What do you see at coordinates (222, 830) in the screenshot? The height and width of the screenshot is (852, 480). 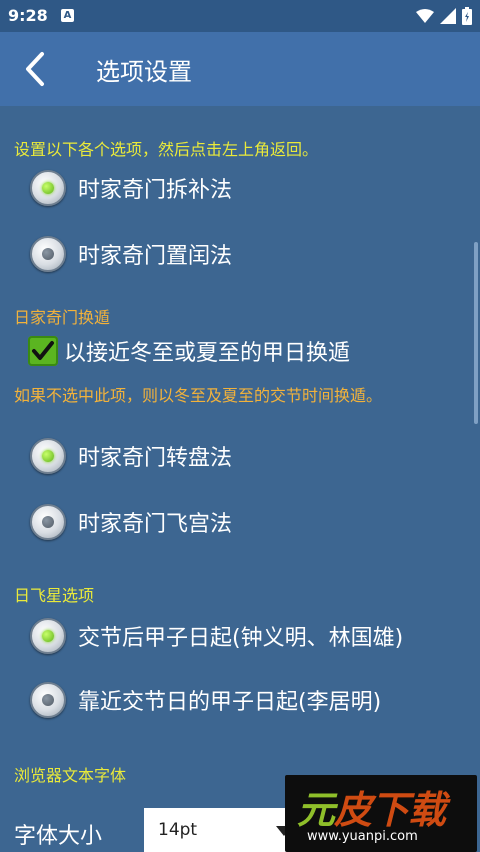 I see `font-size-select: 14pt` at bounding box center [222, 830].